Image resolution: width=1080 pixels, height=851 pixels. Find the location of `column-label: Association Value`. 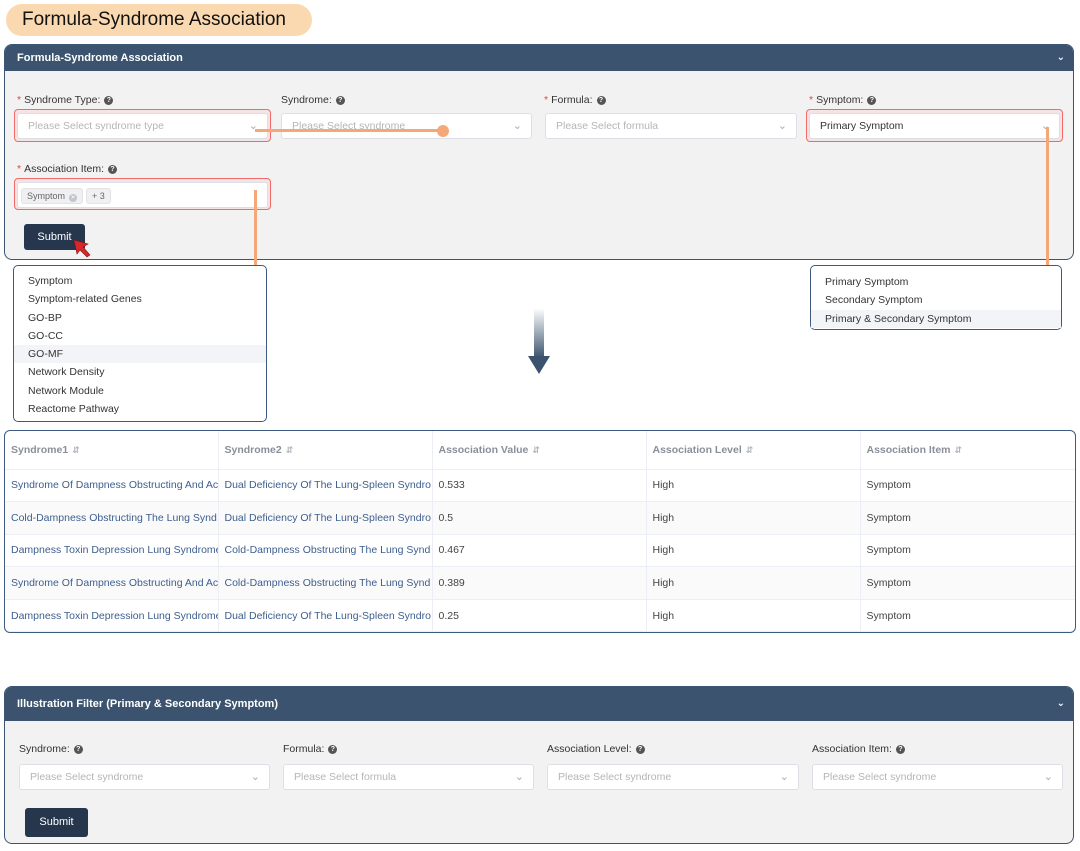

column-label: Association Value is located at coordinates (483, 449).